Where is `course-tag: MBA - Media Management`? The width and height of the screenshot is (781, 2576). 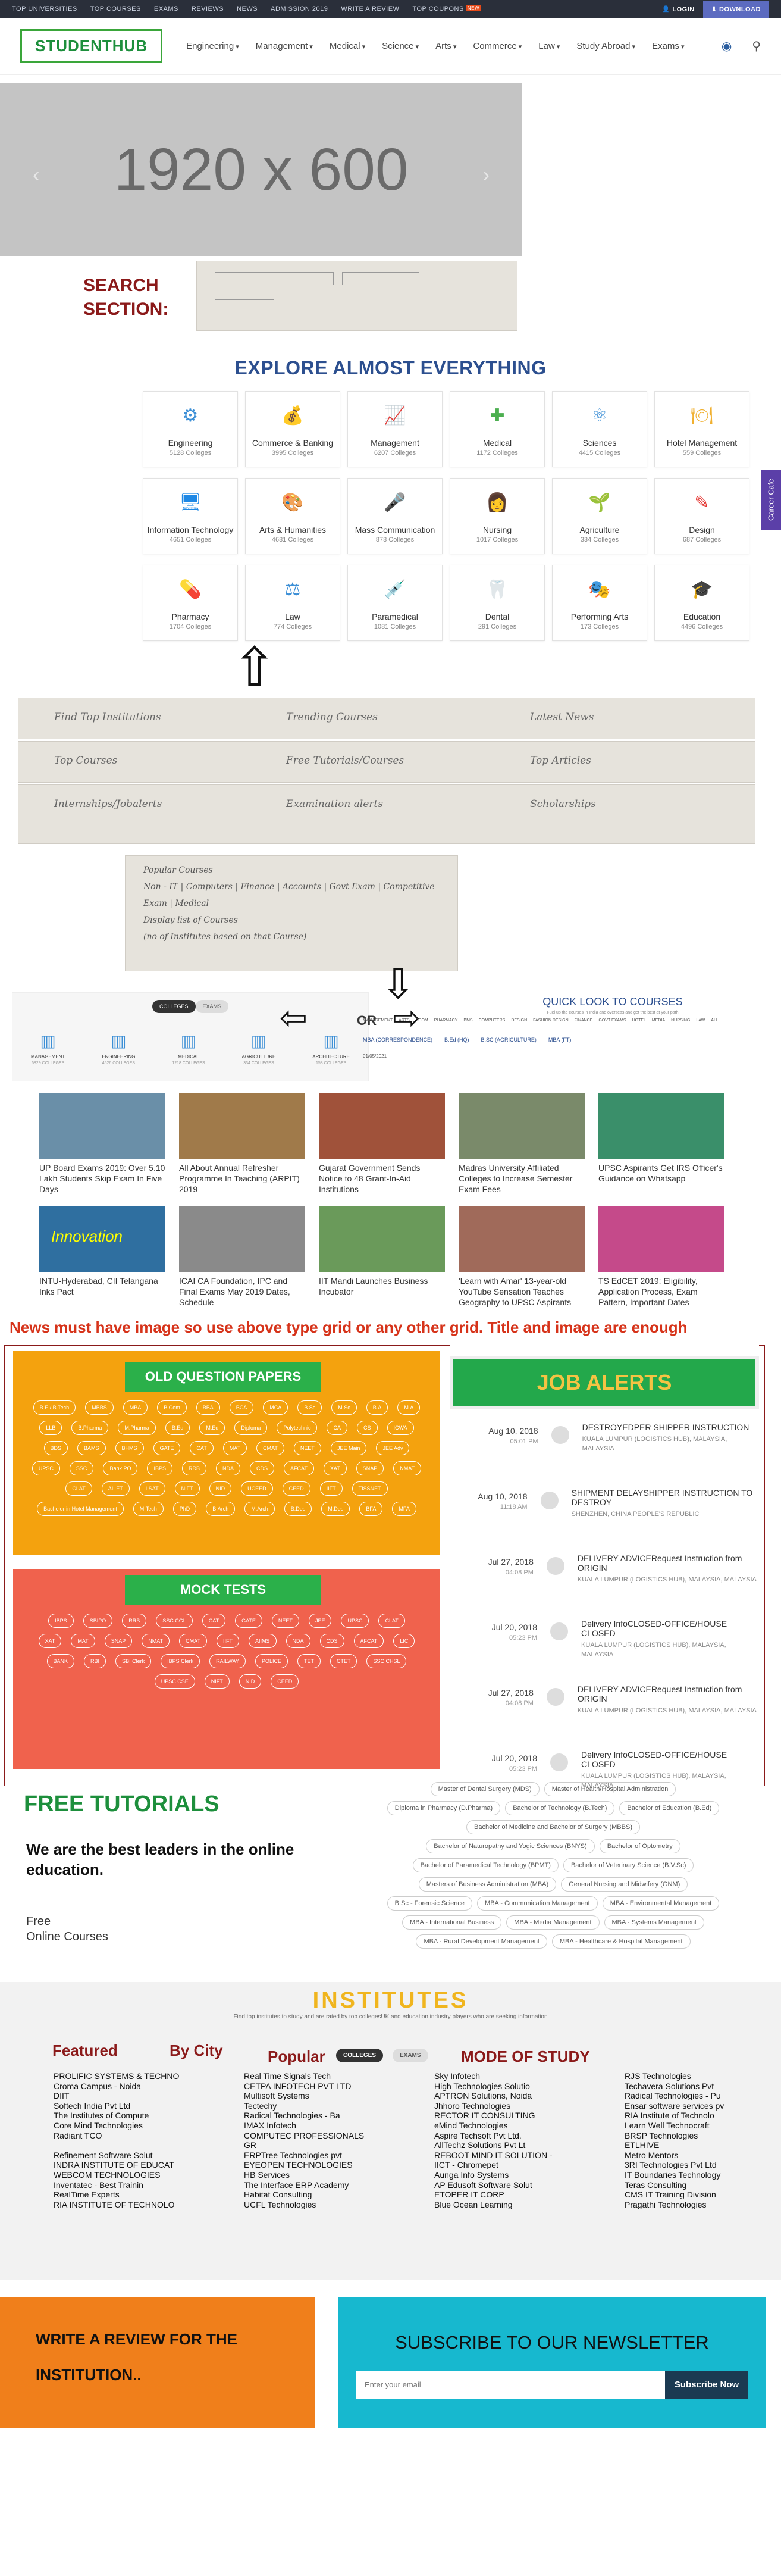
course-tag: MBA - Media Management is located at coordinates (553, 1922).